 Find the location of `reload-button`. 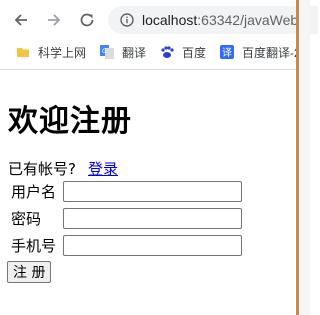

reload-button is located at coordinates (87, 20).